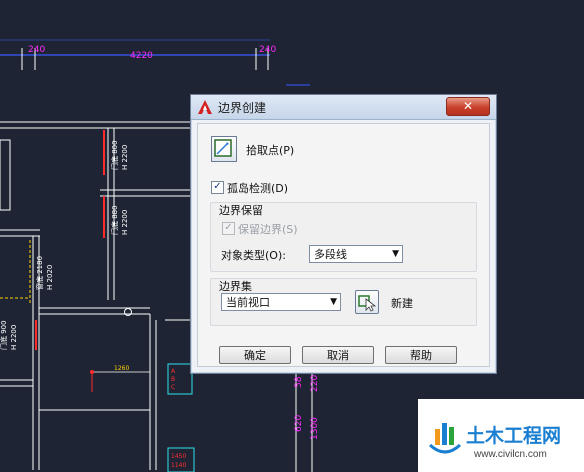 Image resolution: width=584 pixels, height=472 pixels. Describe the element at coordinates (180, 379) in the screenshot. I see `cyan-label-block-1: A B C` at that location.